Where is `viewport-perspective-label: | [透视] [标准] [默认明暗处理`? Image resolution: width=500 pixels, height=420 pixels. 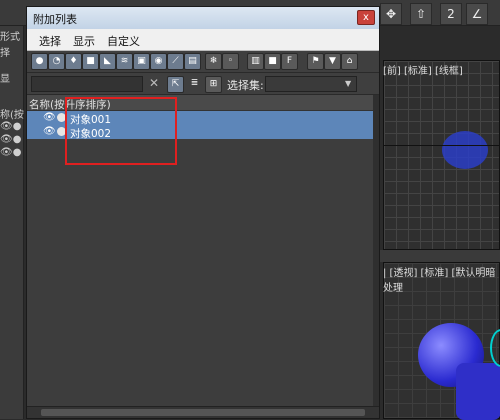 viewport-perspective-label: | [透视] [标准] [默认明暗处理 is located at coordinates (441, 279).